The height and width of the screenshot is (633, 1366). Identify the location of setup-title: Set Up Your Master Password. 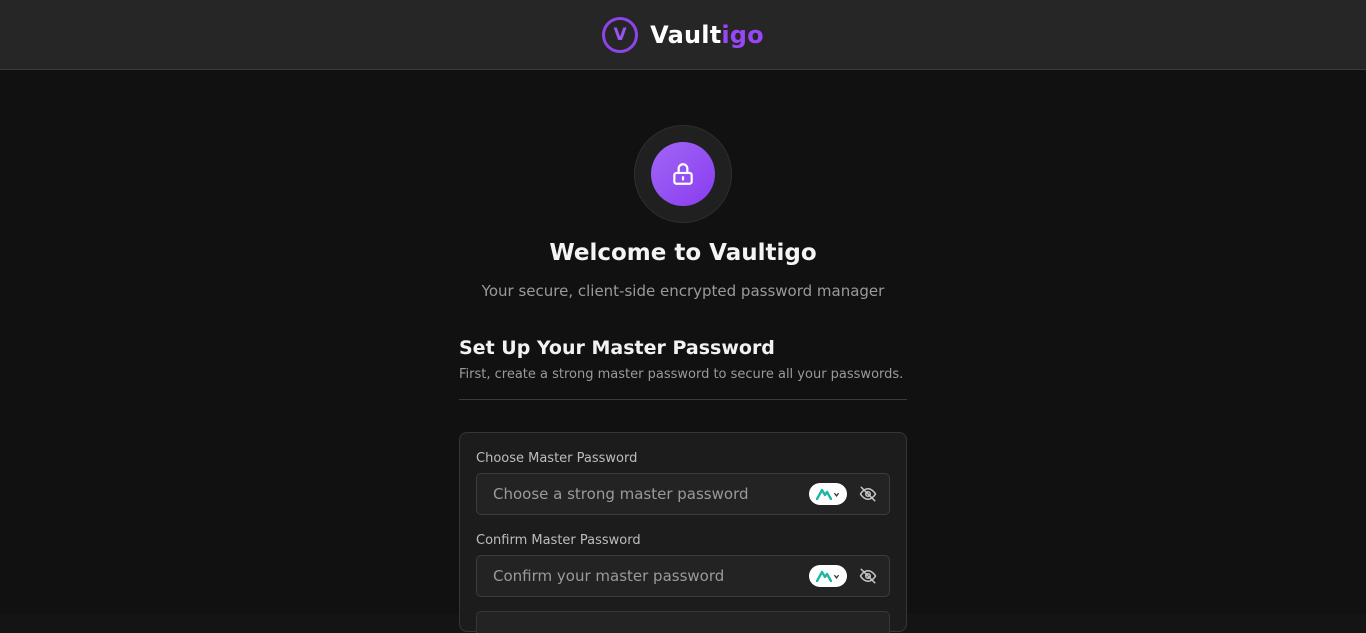
(617, 348).